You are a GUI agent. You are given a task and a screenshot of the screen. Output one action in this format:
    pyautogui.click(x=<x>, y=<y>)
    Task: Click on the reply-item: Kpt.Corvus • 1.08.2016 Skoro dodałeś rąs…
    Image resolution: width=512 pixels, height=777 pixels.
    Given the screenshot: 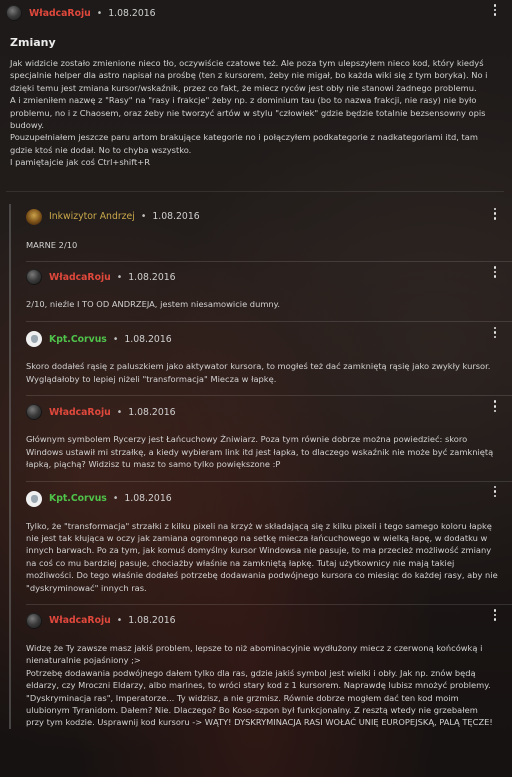 What is the action you would take?
    pyautogui.click(x=260, y=359)
    